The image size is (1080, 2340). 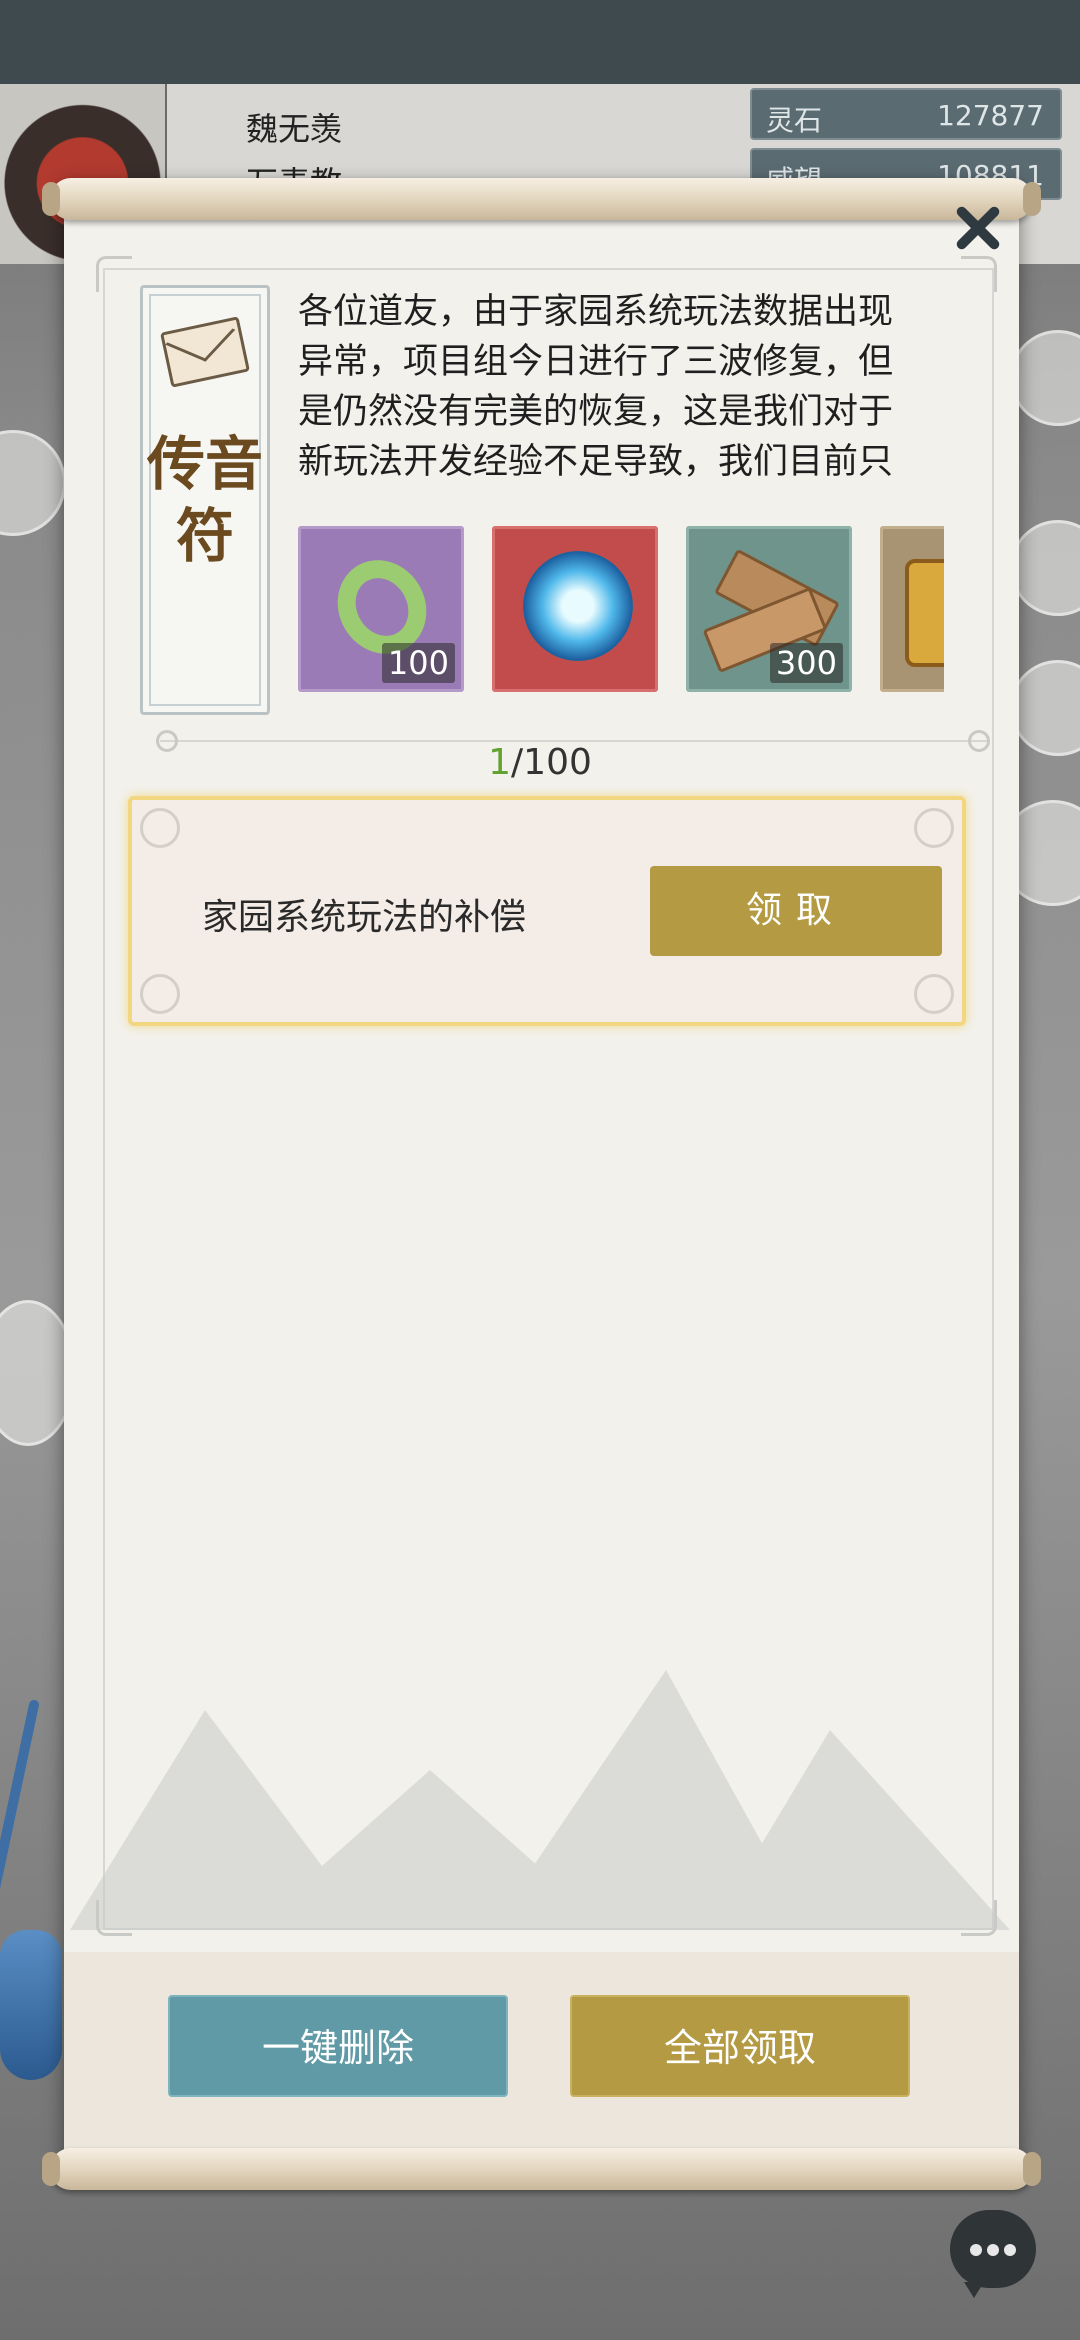 What do you see at coordinates (976, 2250) in the screenshot?
I see `chat-icon` at bounding box center [976, 2250].